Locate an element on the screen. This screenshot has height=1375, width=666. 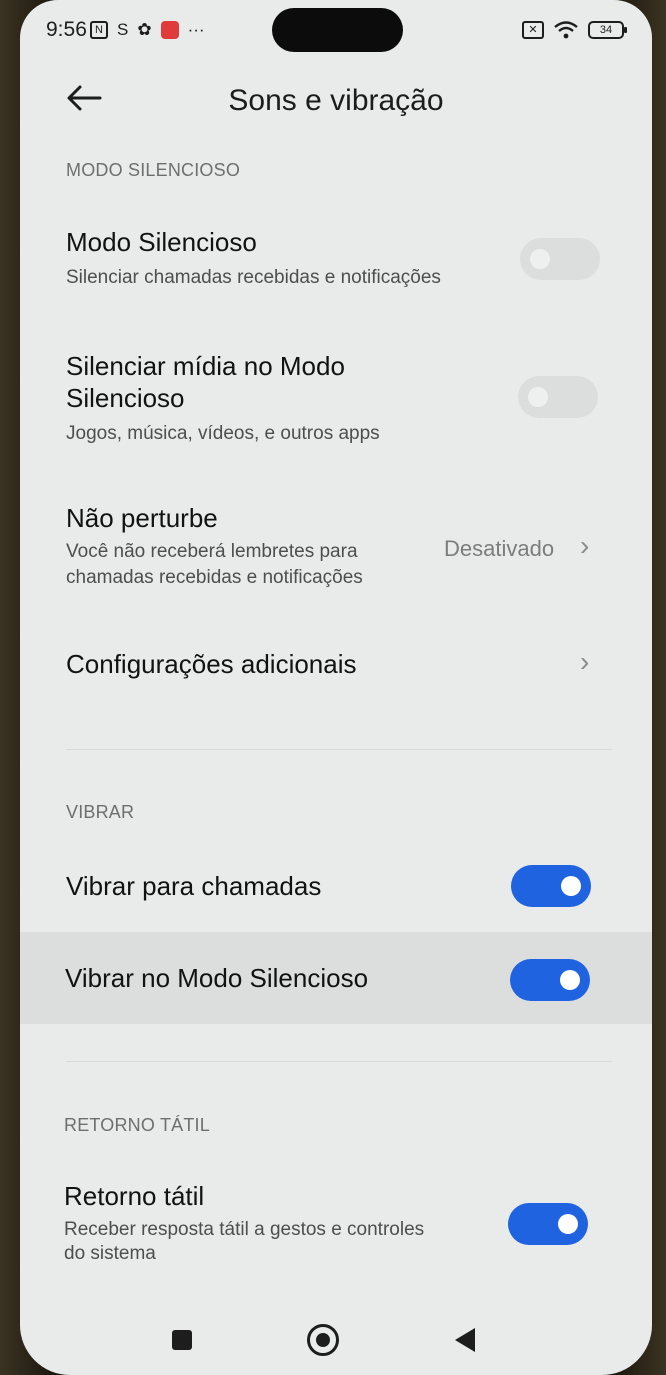
dnd-subtitle-line2: chamadas recebidas e notificações is located at coordinates (214, 577).